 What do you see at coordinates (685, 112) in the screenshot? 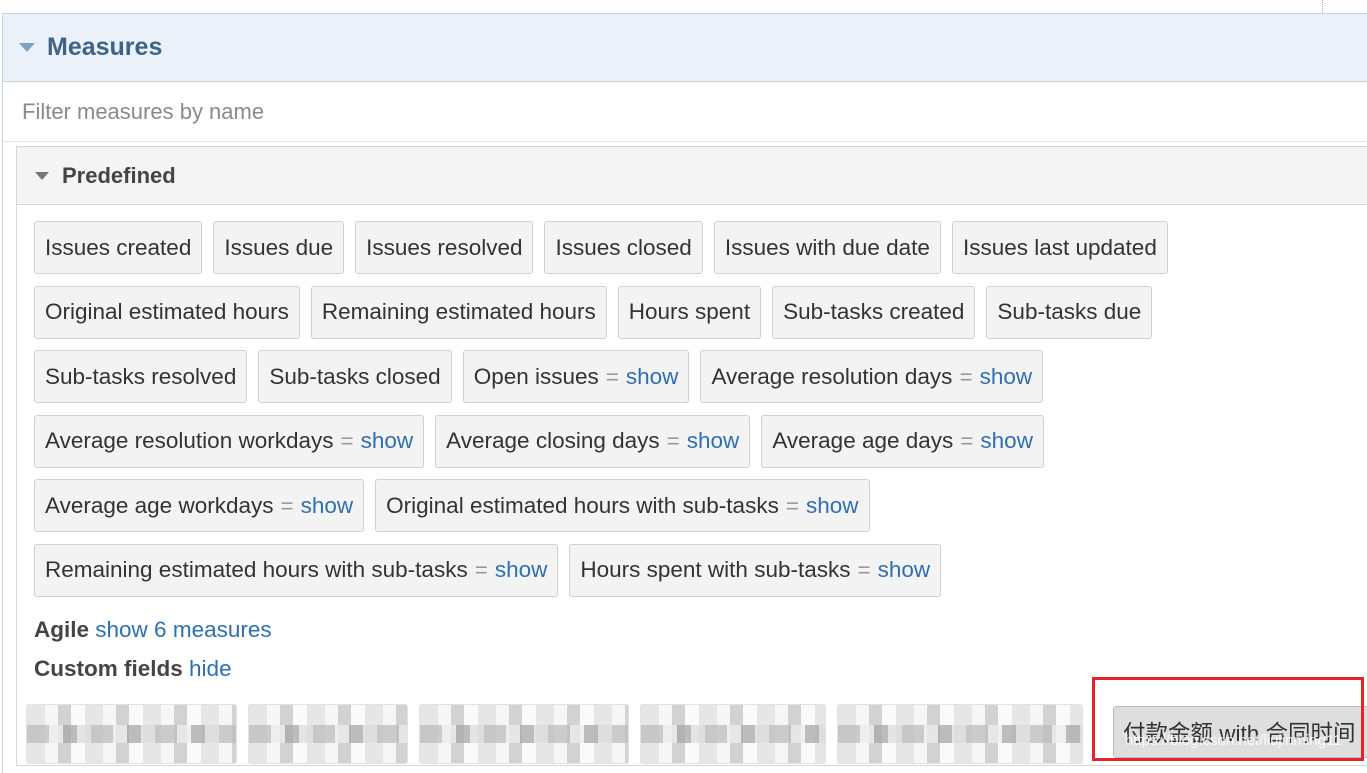
I see `filter-row` at bounding box center [685, 112].